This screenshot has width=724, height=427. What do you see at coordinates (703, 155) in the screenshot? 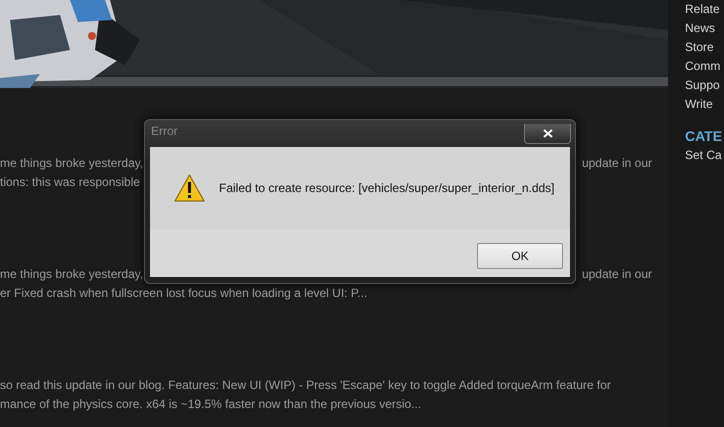
I see `category-item: Set Ca` at bounding box center [703, 155].